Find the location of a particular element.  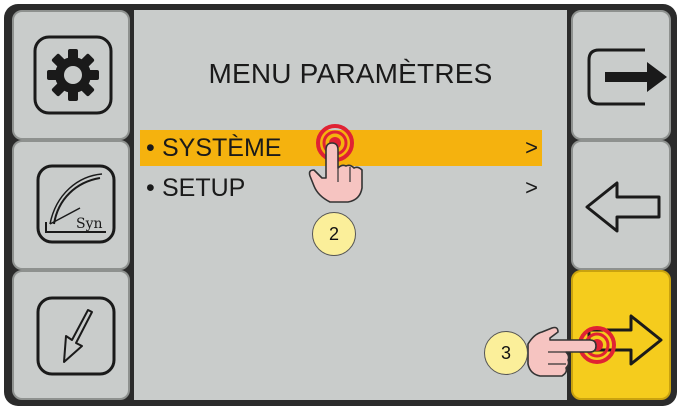

pointing-hand-icon is located at coordinates (335, 172).